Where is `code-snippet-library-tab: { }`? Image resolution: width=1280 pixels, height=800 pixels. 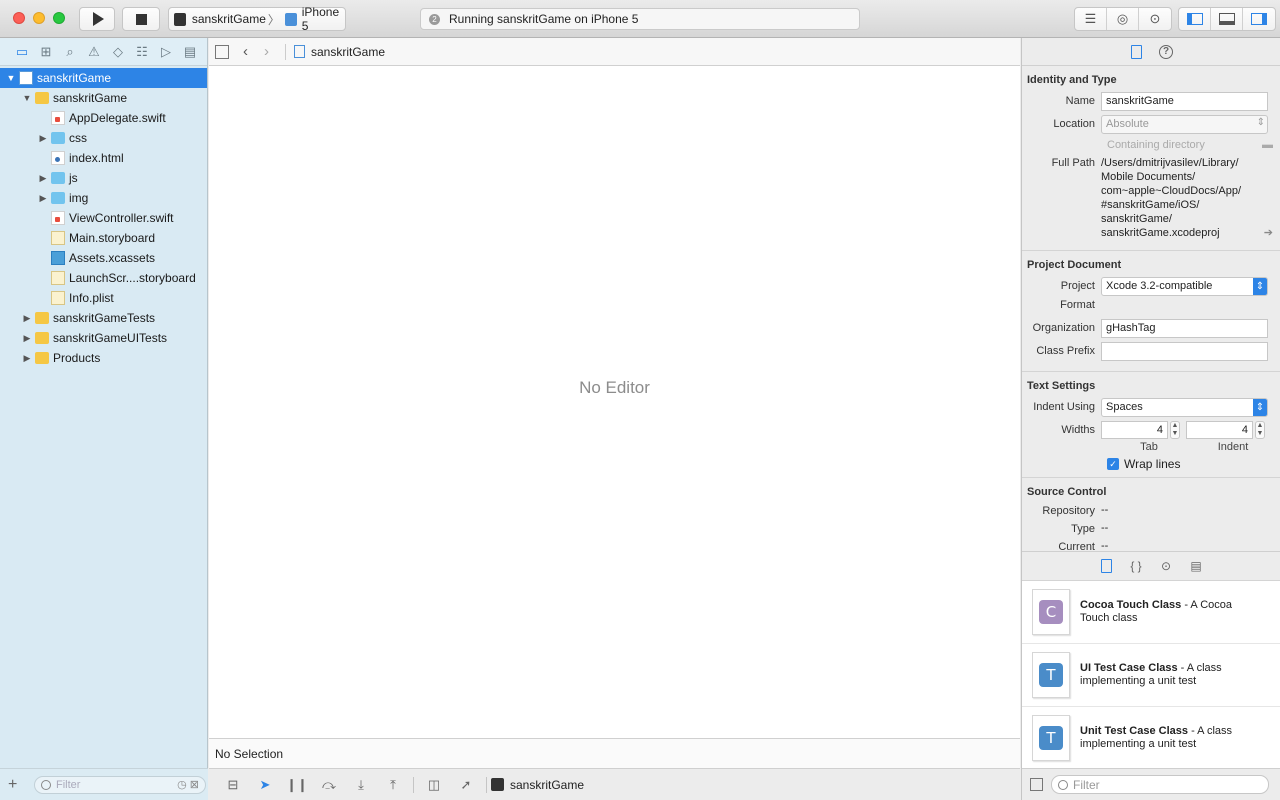
code-snippet-library-tab: { } is located at coordinates (1136, 566).